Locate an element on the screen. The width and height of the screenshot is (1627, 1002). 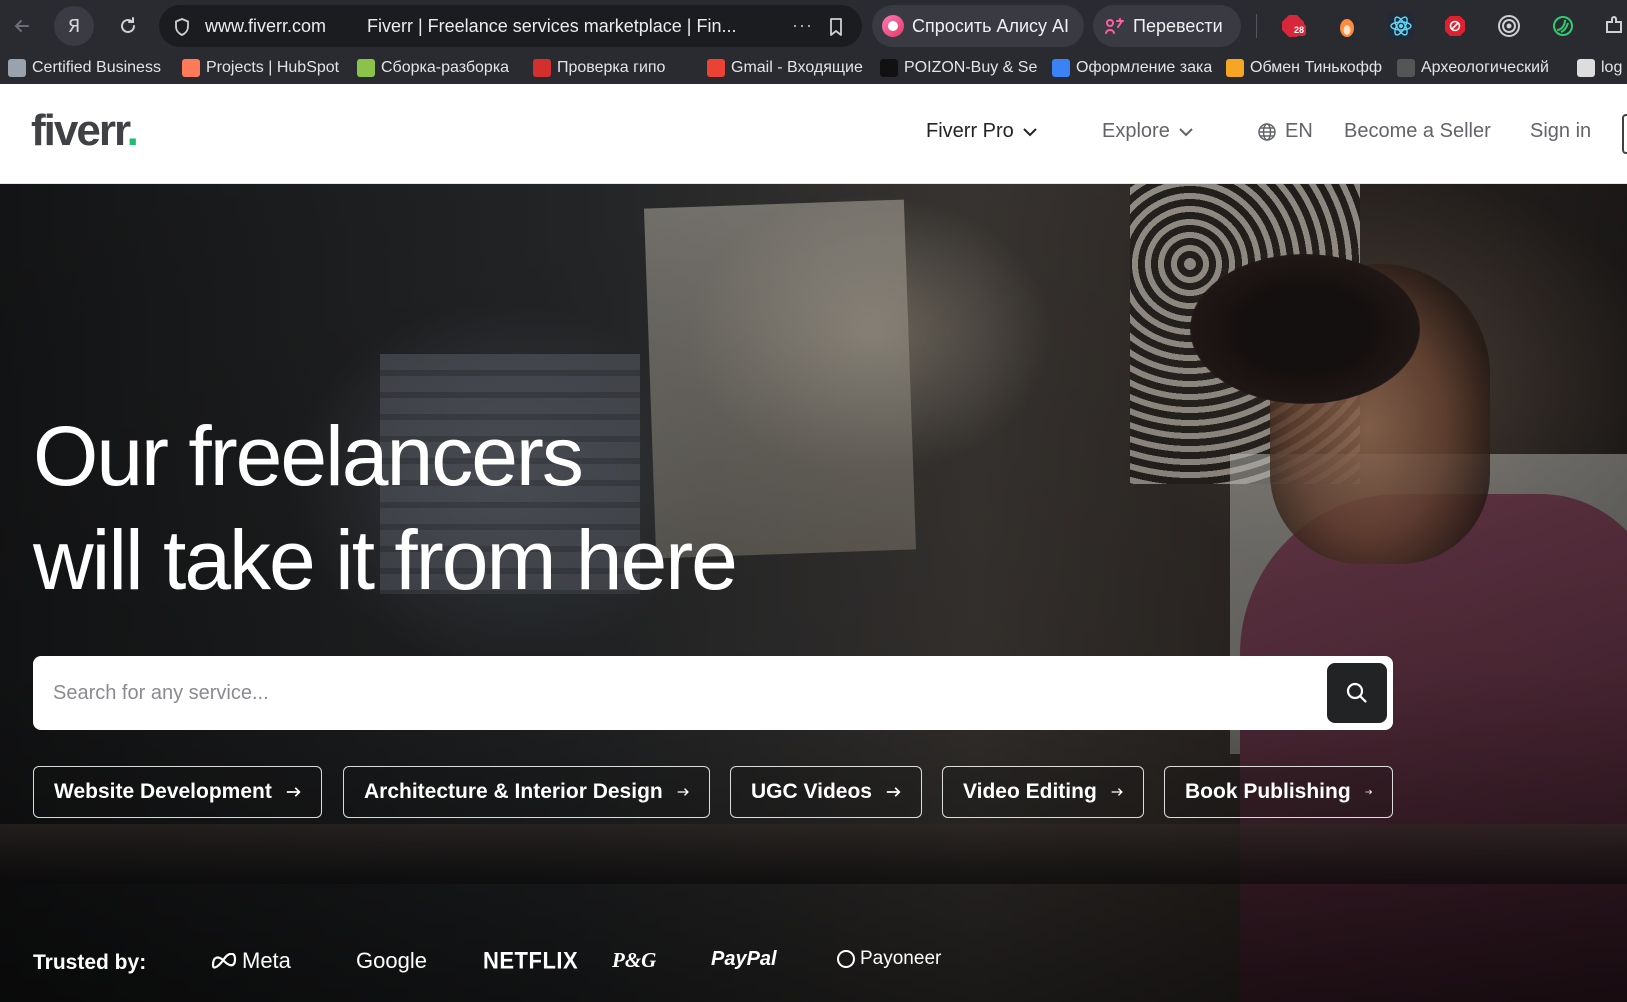
nav-sign-in-label: Sign in is located at coordinates (1561, 131).